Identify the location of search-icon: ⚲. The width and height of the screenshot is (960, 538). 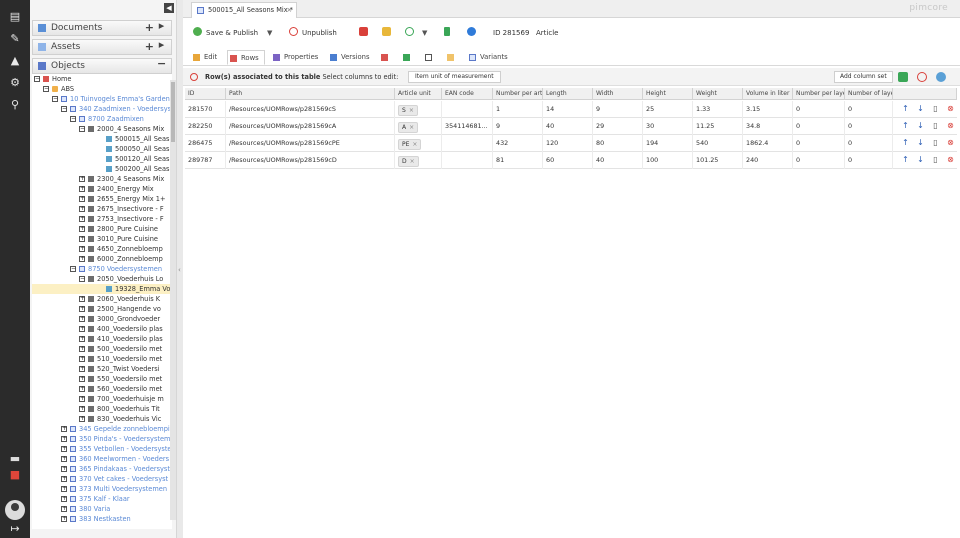
(15, 105).